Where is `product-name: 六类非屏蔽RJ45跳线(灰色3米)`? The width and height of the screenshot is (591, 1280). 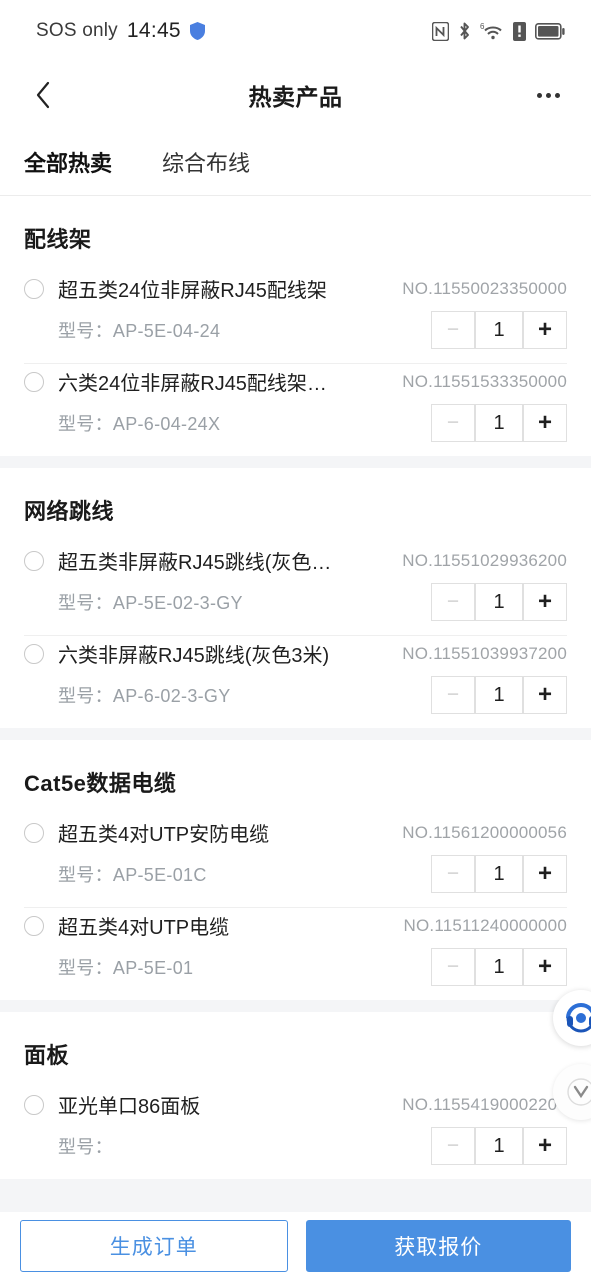
product-name: 六类非屏蔽RJ45跳线(灰色3米) is located at coordinates (194, 656).